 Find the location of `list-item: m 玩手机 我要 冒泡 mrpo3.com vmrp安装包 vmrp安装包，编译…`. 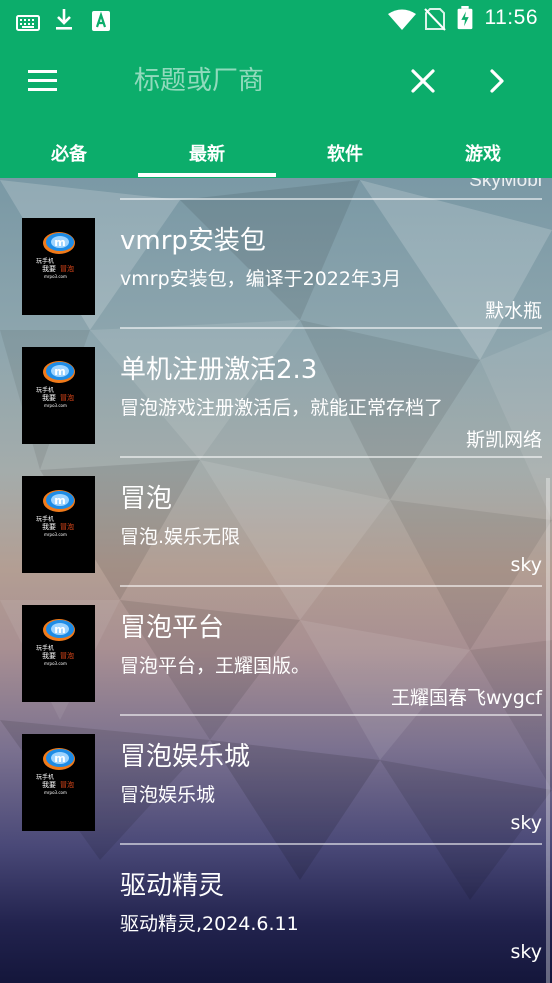

list-item: m 玩手机 我要 冒泡 mrpo3.com vmrp安装包 vmrp安装包，编译… is located at coordinates (276, 250).